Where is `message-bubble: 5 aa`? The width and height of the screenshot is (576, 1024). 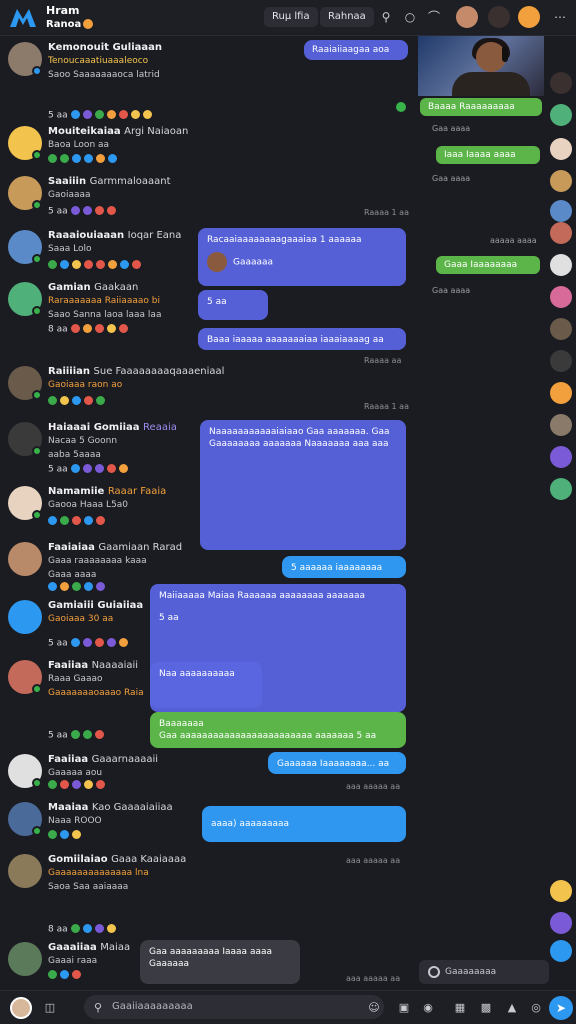
message-bubble: 5 aa is located at coordinates (233, 305).